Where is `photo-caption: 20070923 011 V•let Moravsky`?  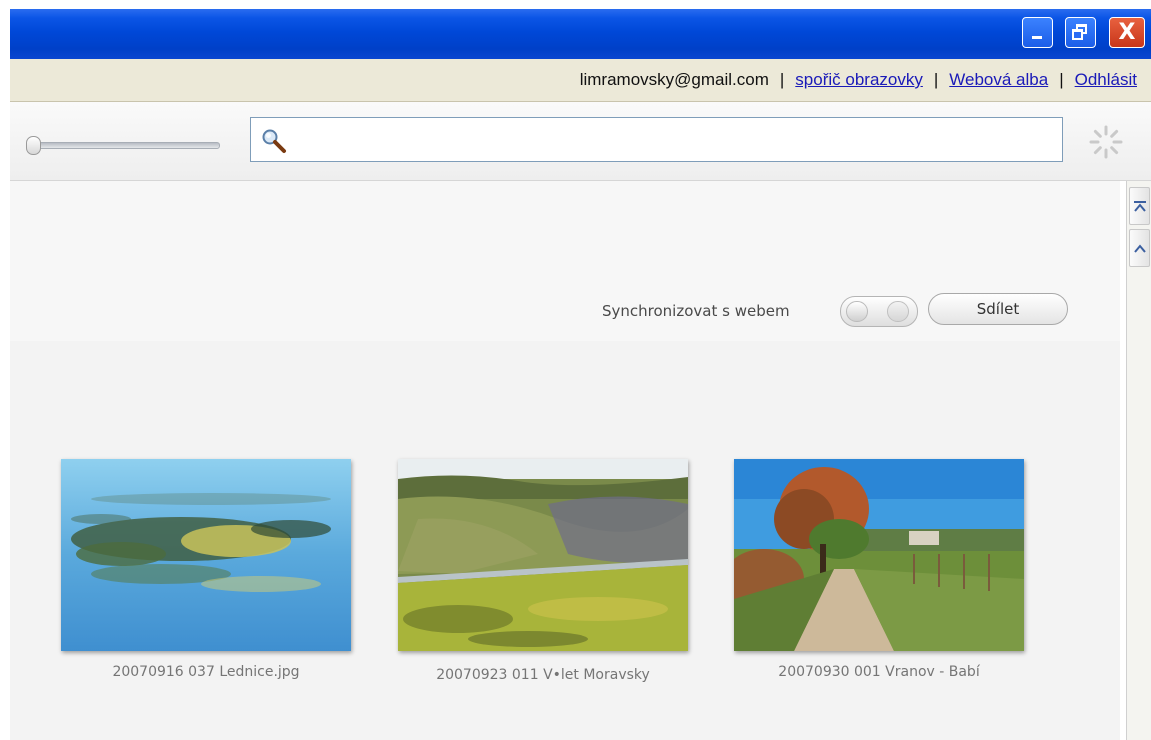
photo-caption: 20070923 011 V•let Moravsky is located at coordinates (543, 675).